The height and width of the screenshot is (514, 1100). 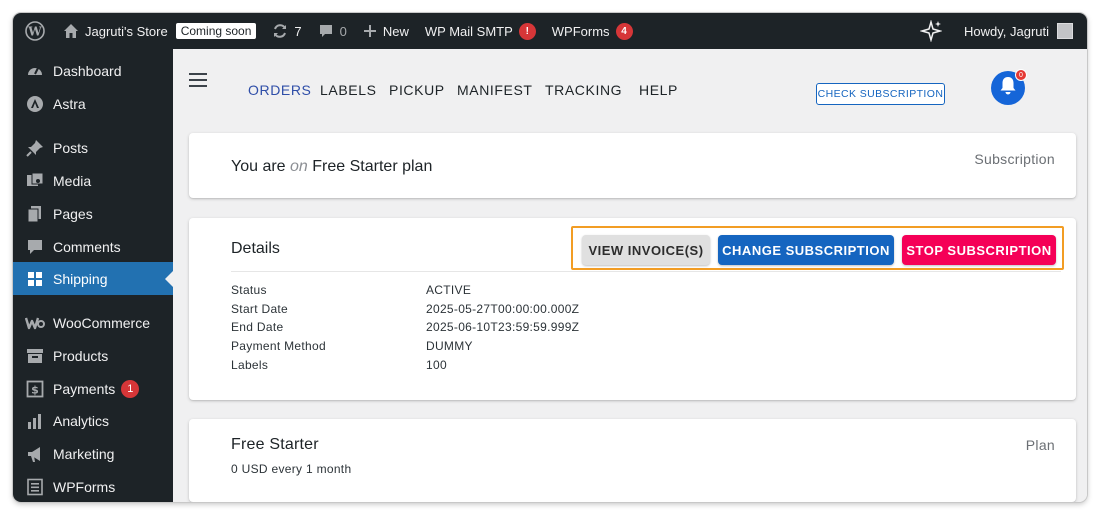 I want to click on bar-chart-icon, so click(x=35, y=421).